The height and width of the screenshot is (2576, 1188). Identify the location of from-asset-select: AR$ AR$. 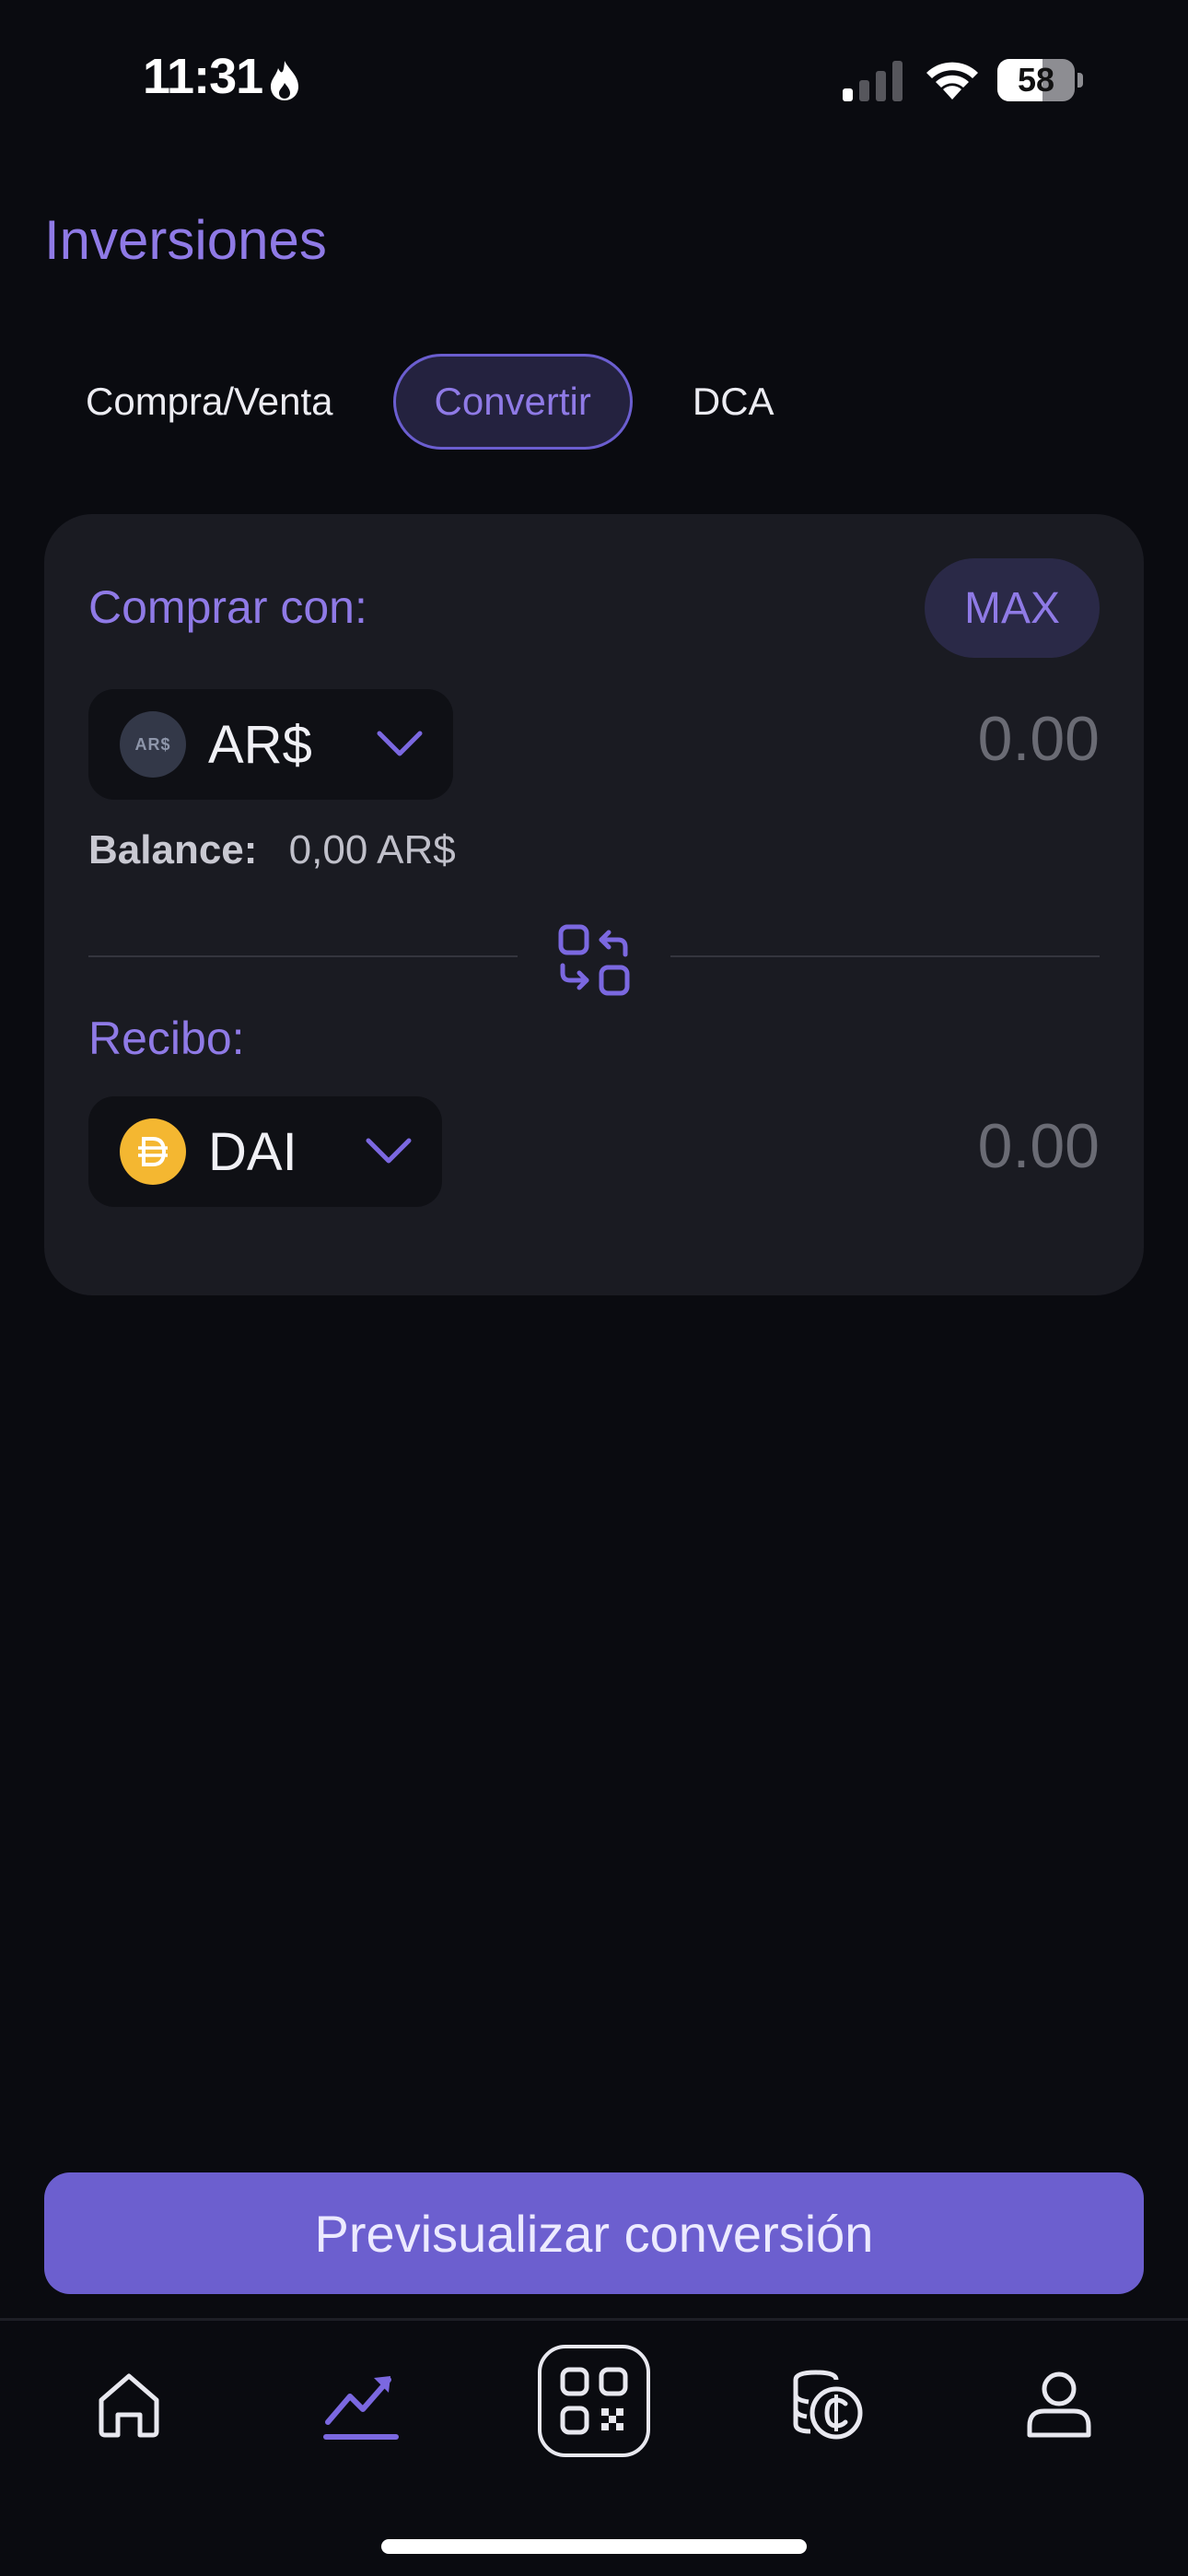
(270, 744).